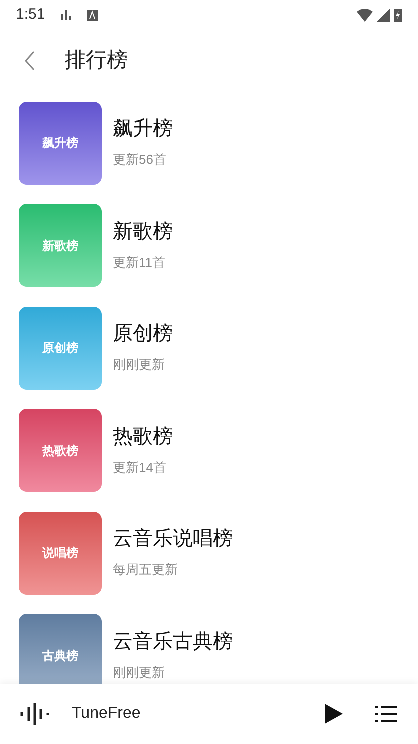  I want to click on cell-signal-icon, so click(383, 15).